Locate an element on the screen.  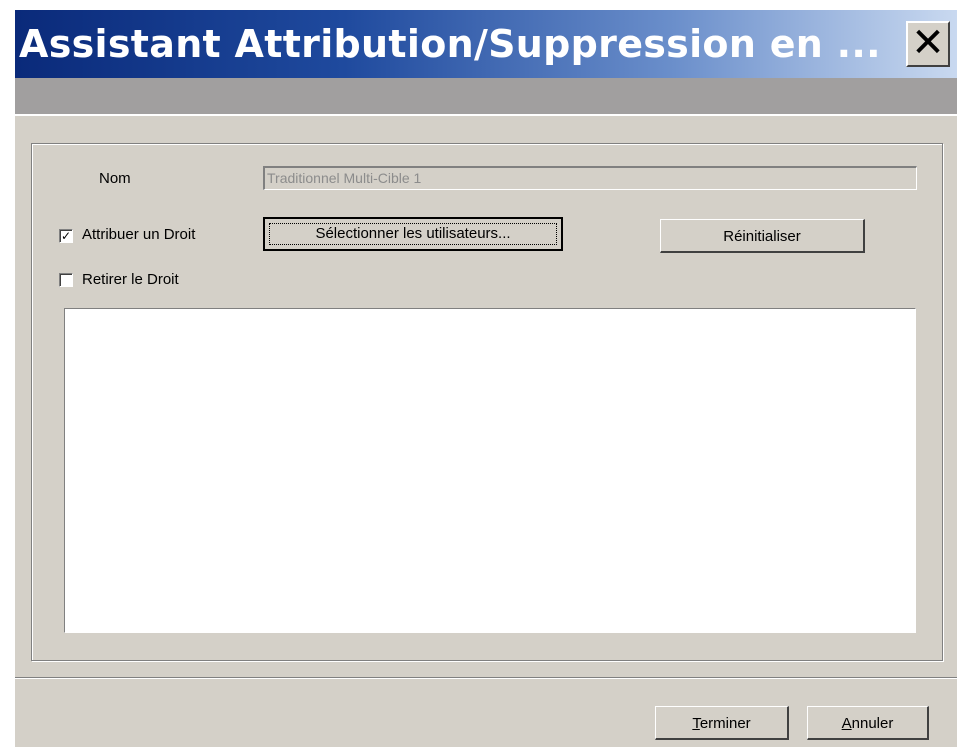
reset-button: Réinitialiser is located at coordinates (762, 236).